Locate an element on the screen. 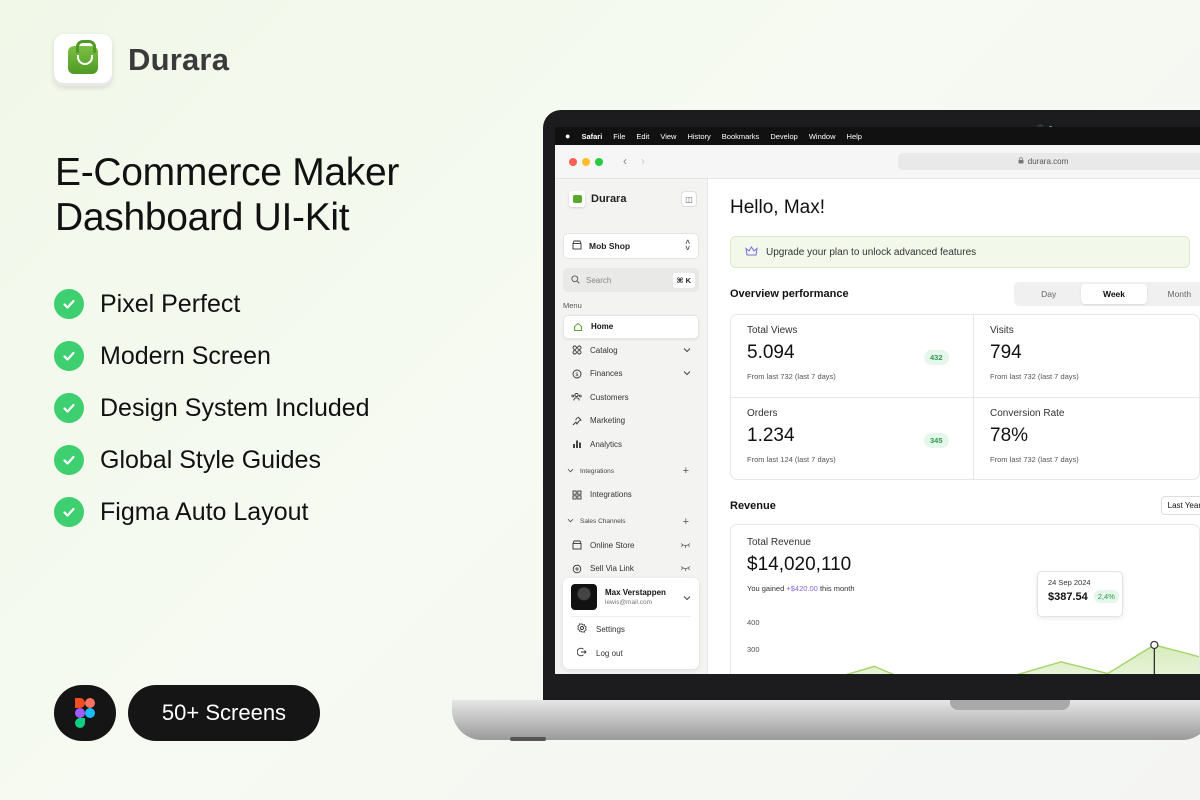 The width and height of the screenshot is (1200, 800). stat-label: Total Views is located at coordinates (772, 330).